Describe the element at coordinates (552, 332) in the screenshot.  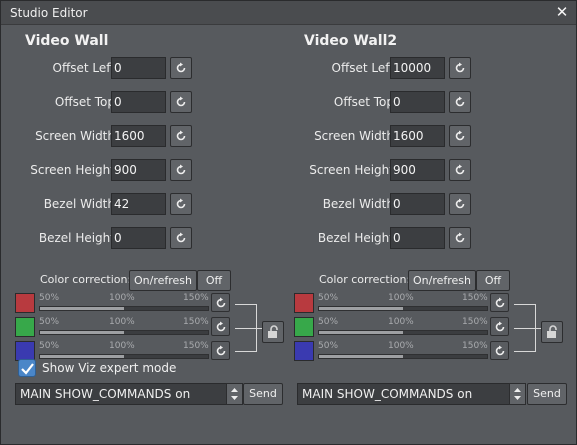
I see `unlock-button` at that location.